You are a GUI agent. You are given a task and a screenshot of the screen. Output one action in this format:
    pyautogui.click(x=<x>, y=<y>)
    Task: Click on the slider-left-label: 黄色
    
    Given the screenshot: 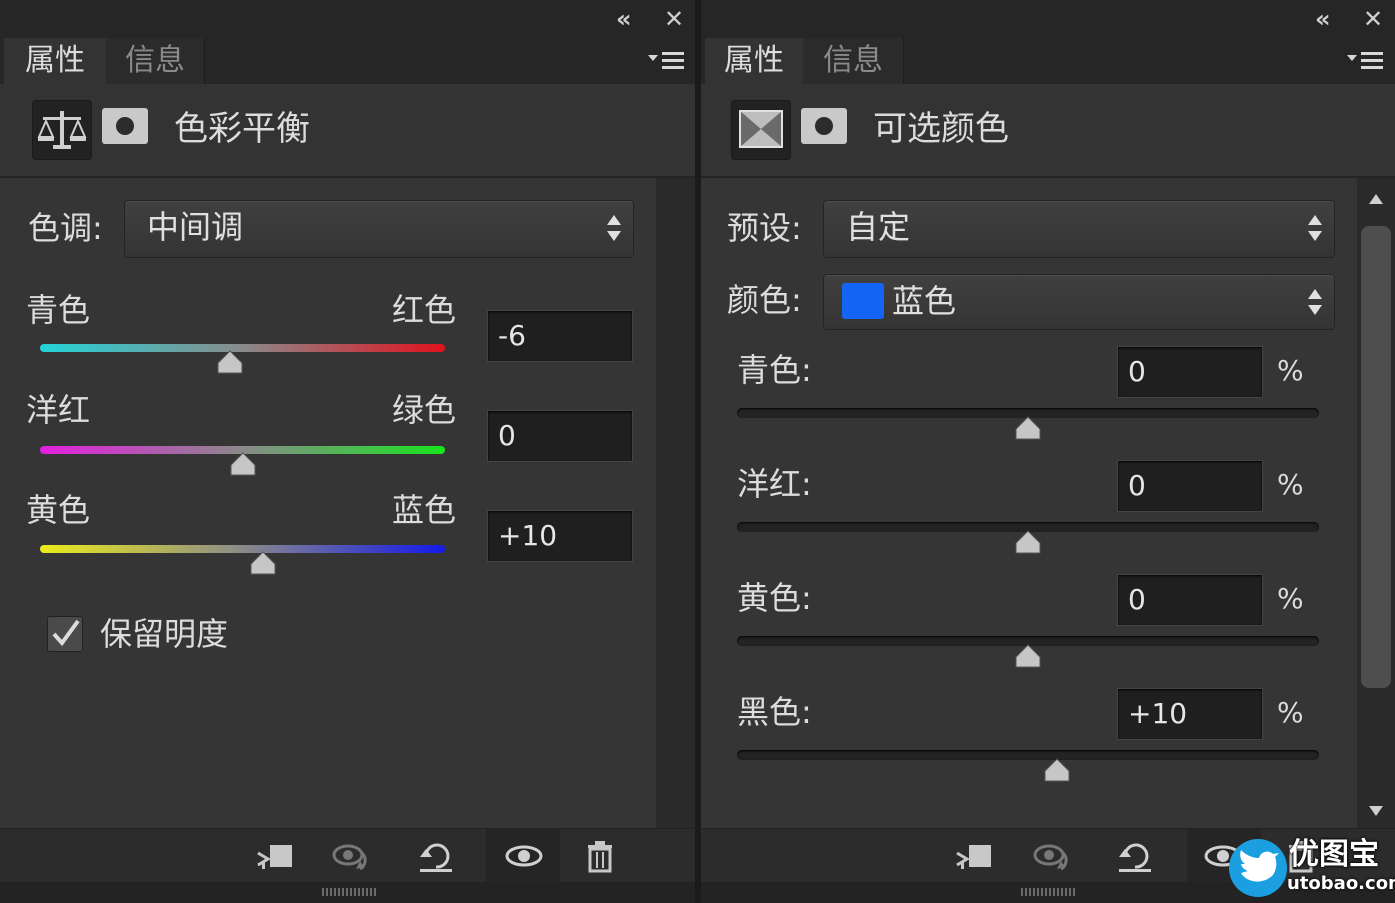 What is the action you would take?
    pyautogui.click(x=58, y=510)
    